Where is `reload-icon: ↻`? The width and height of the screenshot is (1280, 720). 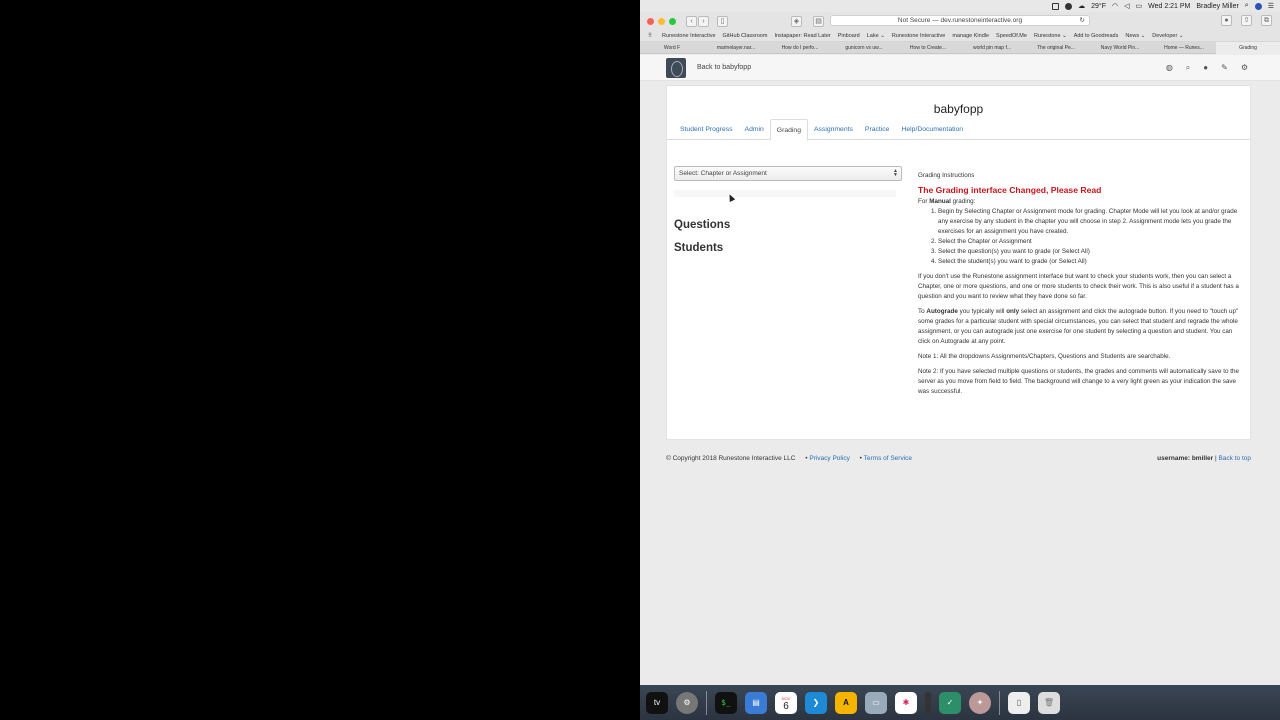 reload-icon: ↻ is located at coordinates (1082, 21).